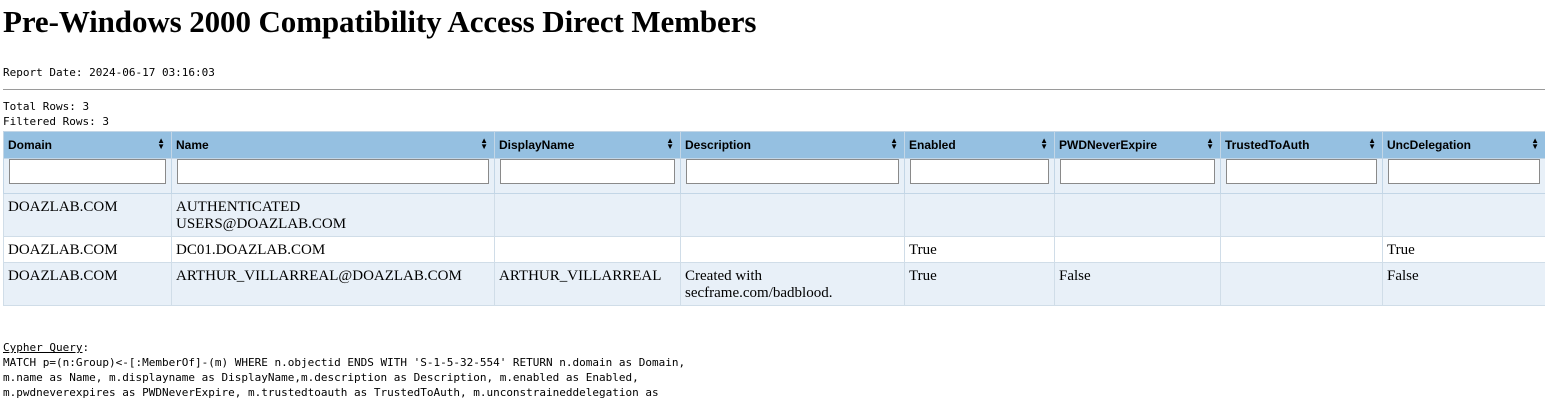 This screenshot has height=410, width=1545. What do you see at coordinates (333, 215) in the screenshot?
I see `table-cell: AUTHENTICATED USERS@DOAZLAB.COM` at bounding box center [333, 215].